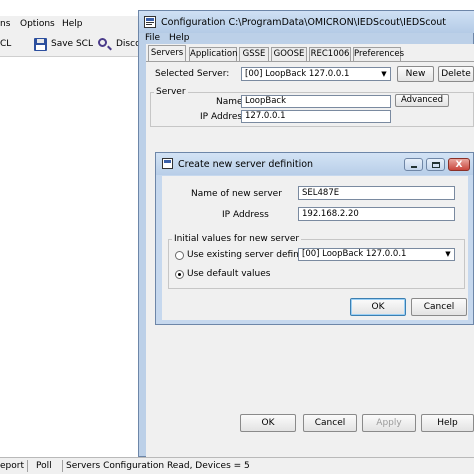 The image size is (474, 474). What do you see at coordinates (297, 74) in the screenshot?
I see `selected-server-value: [00] LoopBack 127.0.0.1` at bounding box center [297, 74].